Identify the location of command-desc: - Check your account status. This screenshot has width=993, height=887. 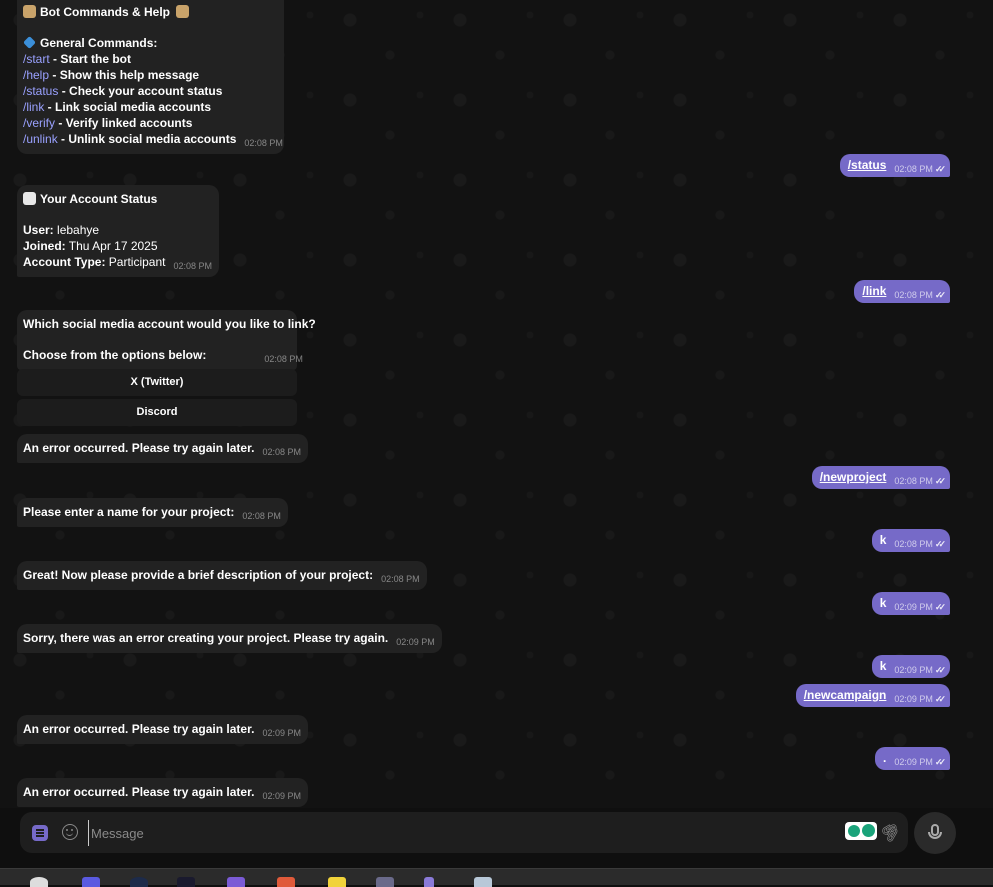
(140, 91).